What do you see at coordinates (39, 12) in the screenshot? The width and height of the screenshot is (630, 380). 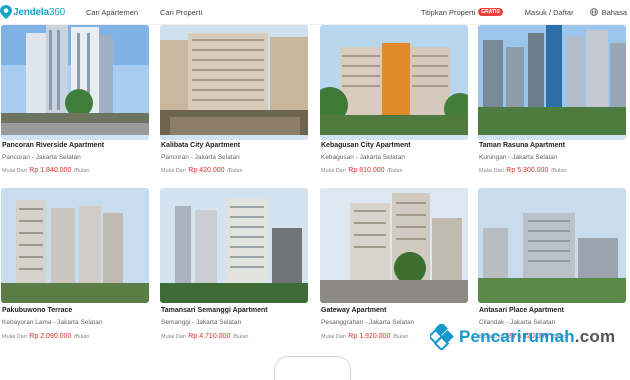 I see `logo-text: Jendela360` at bounding box center [39, 12].